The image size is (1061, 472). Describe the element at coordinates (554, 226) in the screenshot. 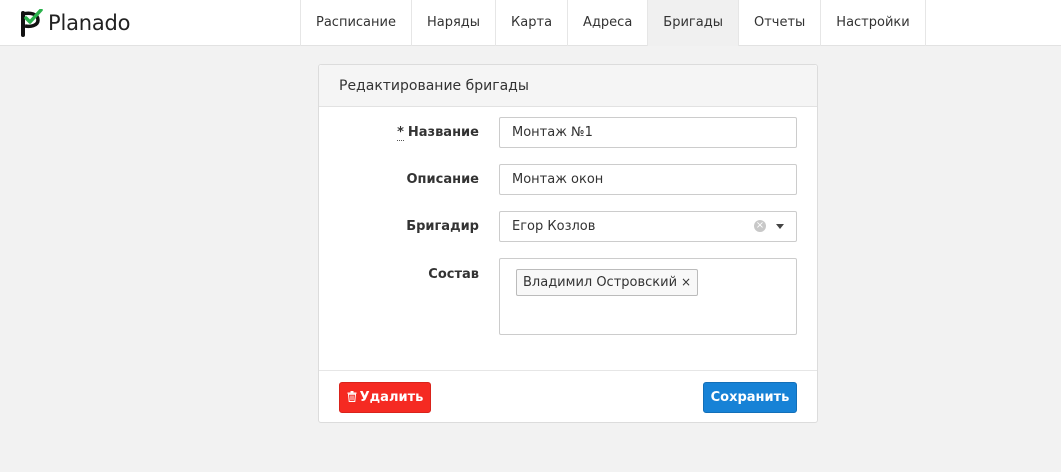

I see `foreman-value: Егор Козлов` at that location.